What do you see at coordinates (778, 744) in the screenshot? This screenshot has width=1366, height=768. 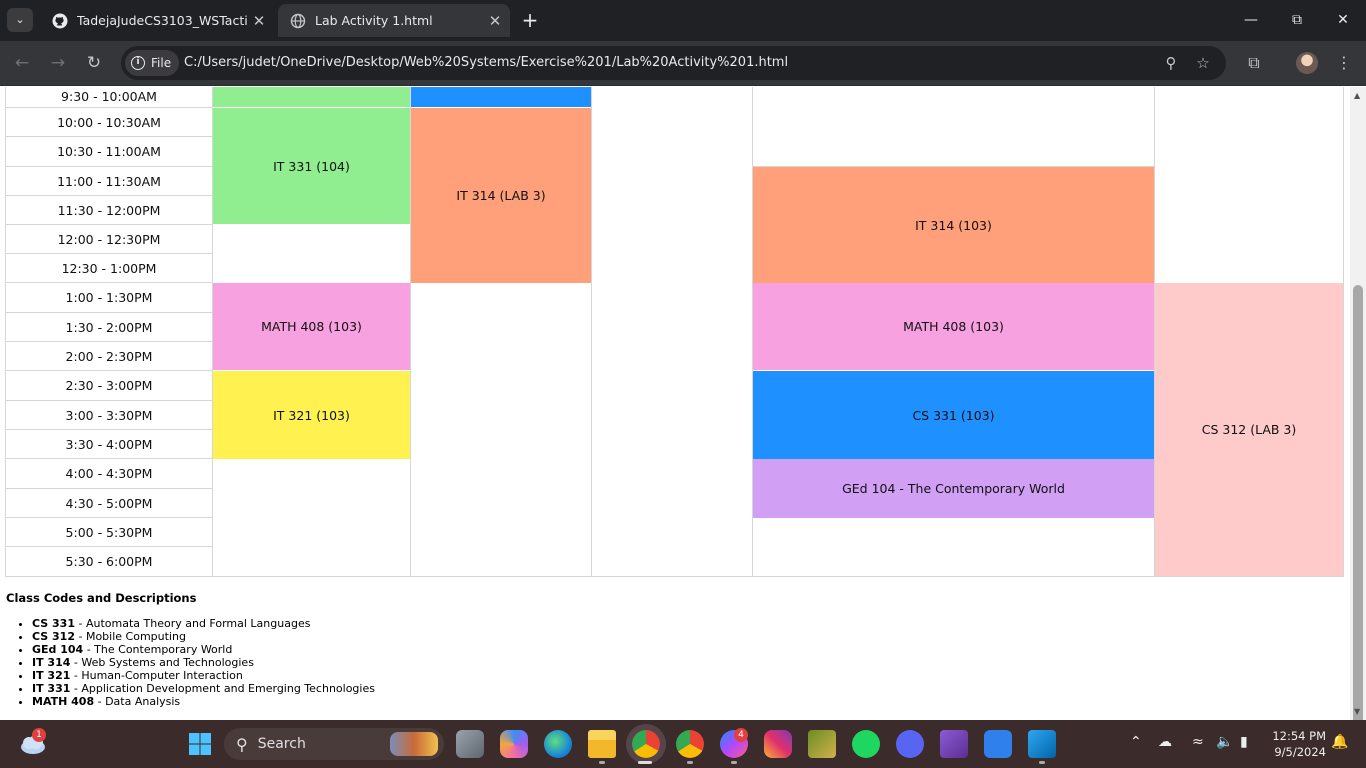 I see `instagram-icon` at bounding box center [778, 744].